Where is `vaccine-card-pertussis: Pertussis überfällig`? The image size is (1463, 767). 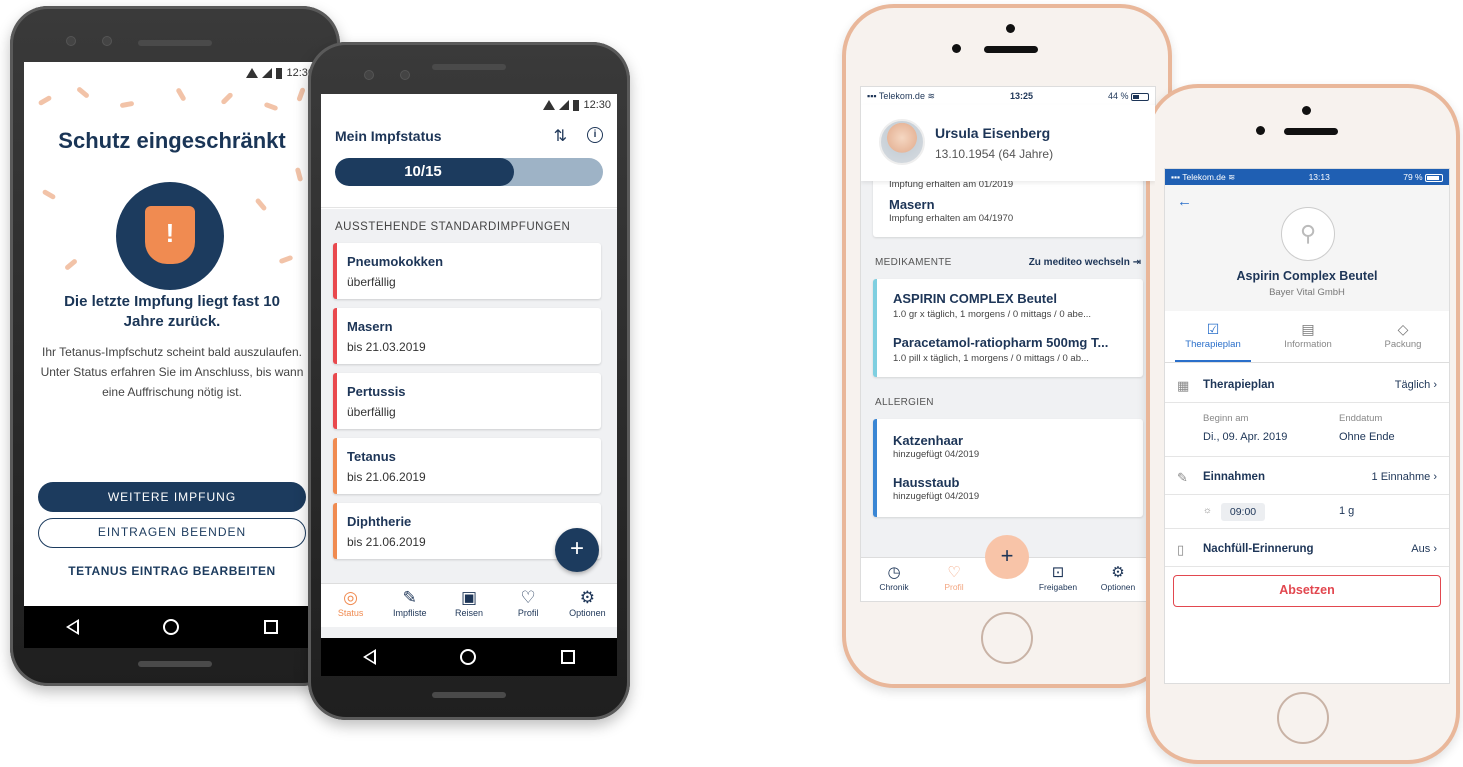
vaccine-card-pertussis: Pertussis überfällig is located at coordinates (467, 401).